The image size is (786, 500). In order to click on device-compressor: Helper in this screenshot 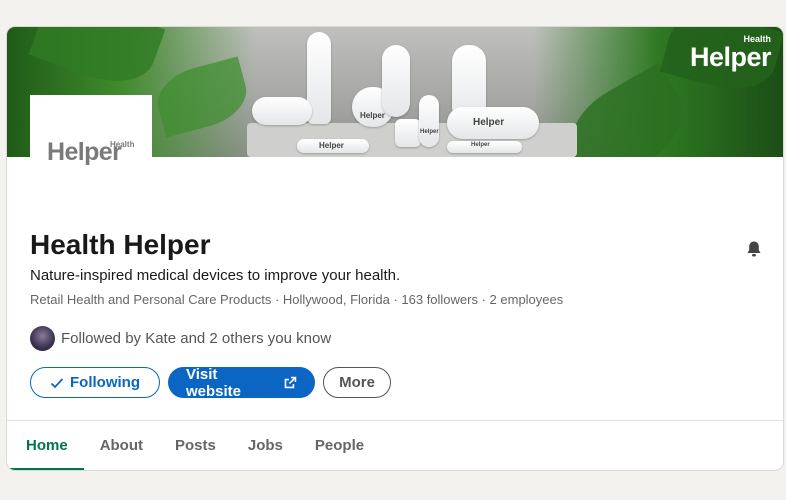, I will do `click(493, 123)`.